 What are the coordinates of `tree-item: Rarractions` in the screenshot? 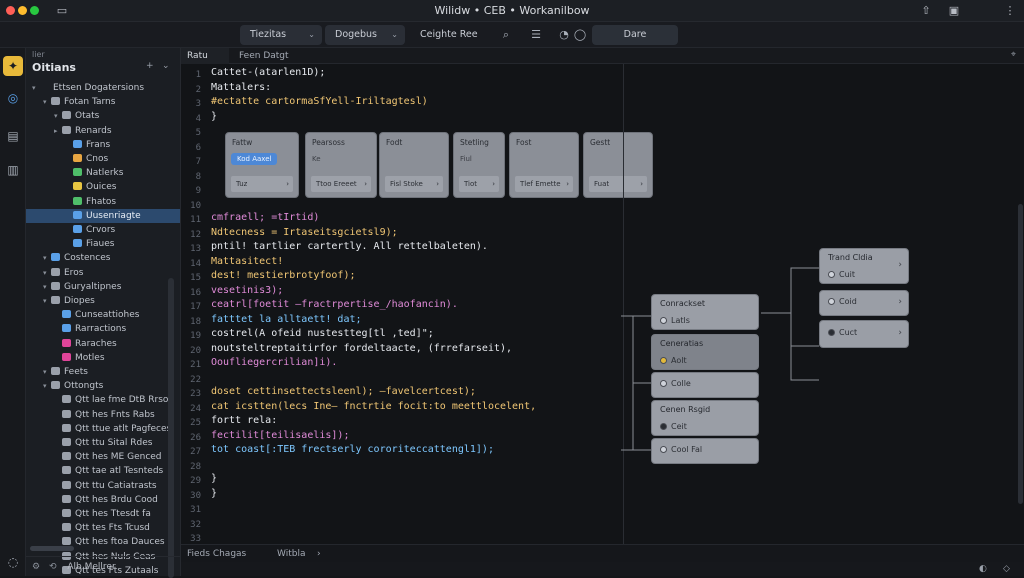 It's located at (103, 329).